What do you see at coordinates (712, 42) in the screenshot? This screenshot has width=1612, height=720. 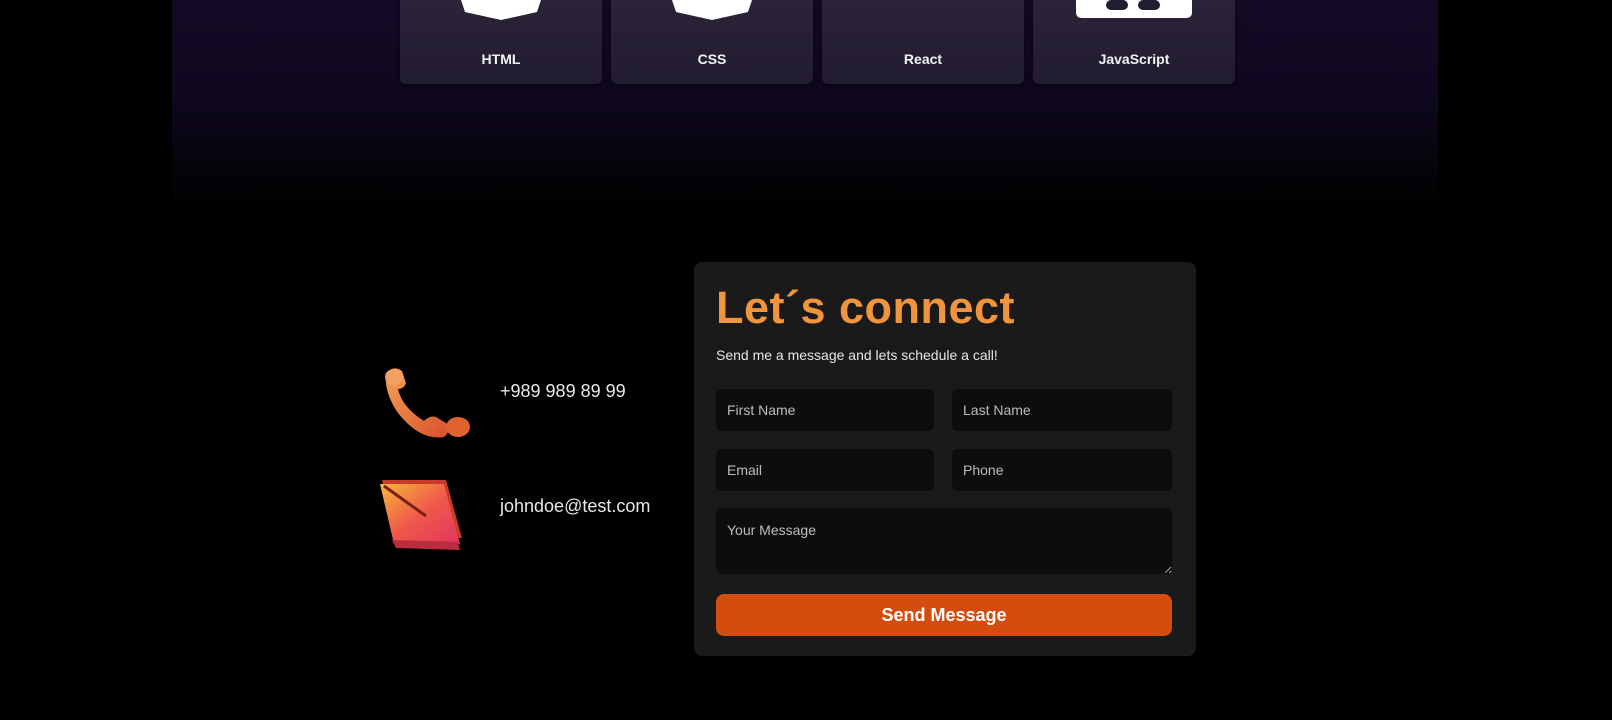 I see `skill-card-css: CSS` at bounding box center [712, 42].